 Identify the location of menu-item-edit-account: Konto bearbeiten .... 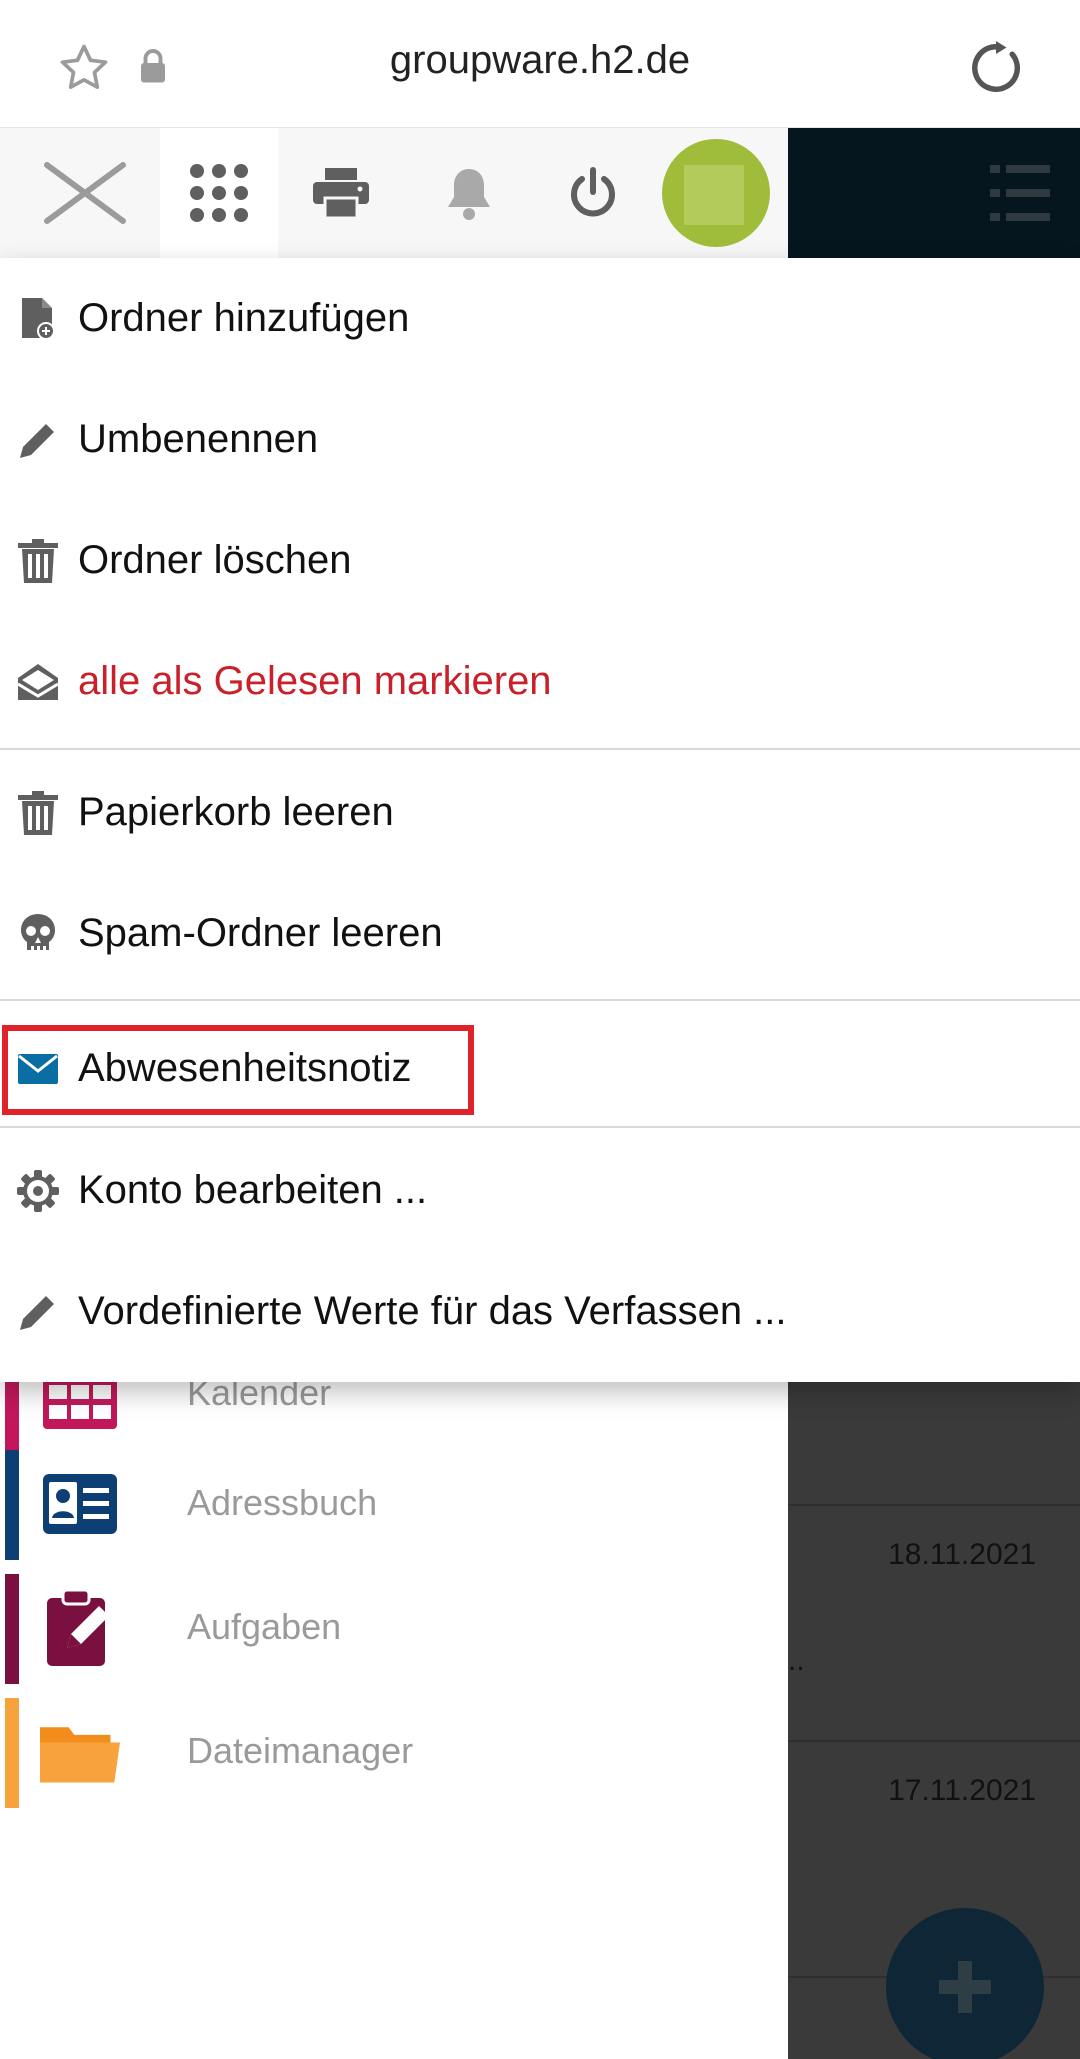
(540, 1190).